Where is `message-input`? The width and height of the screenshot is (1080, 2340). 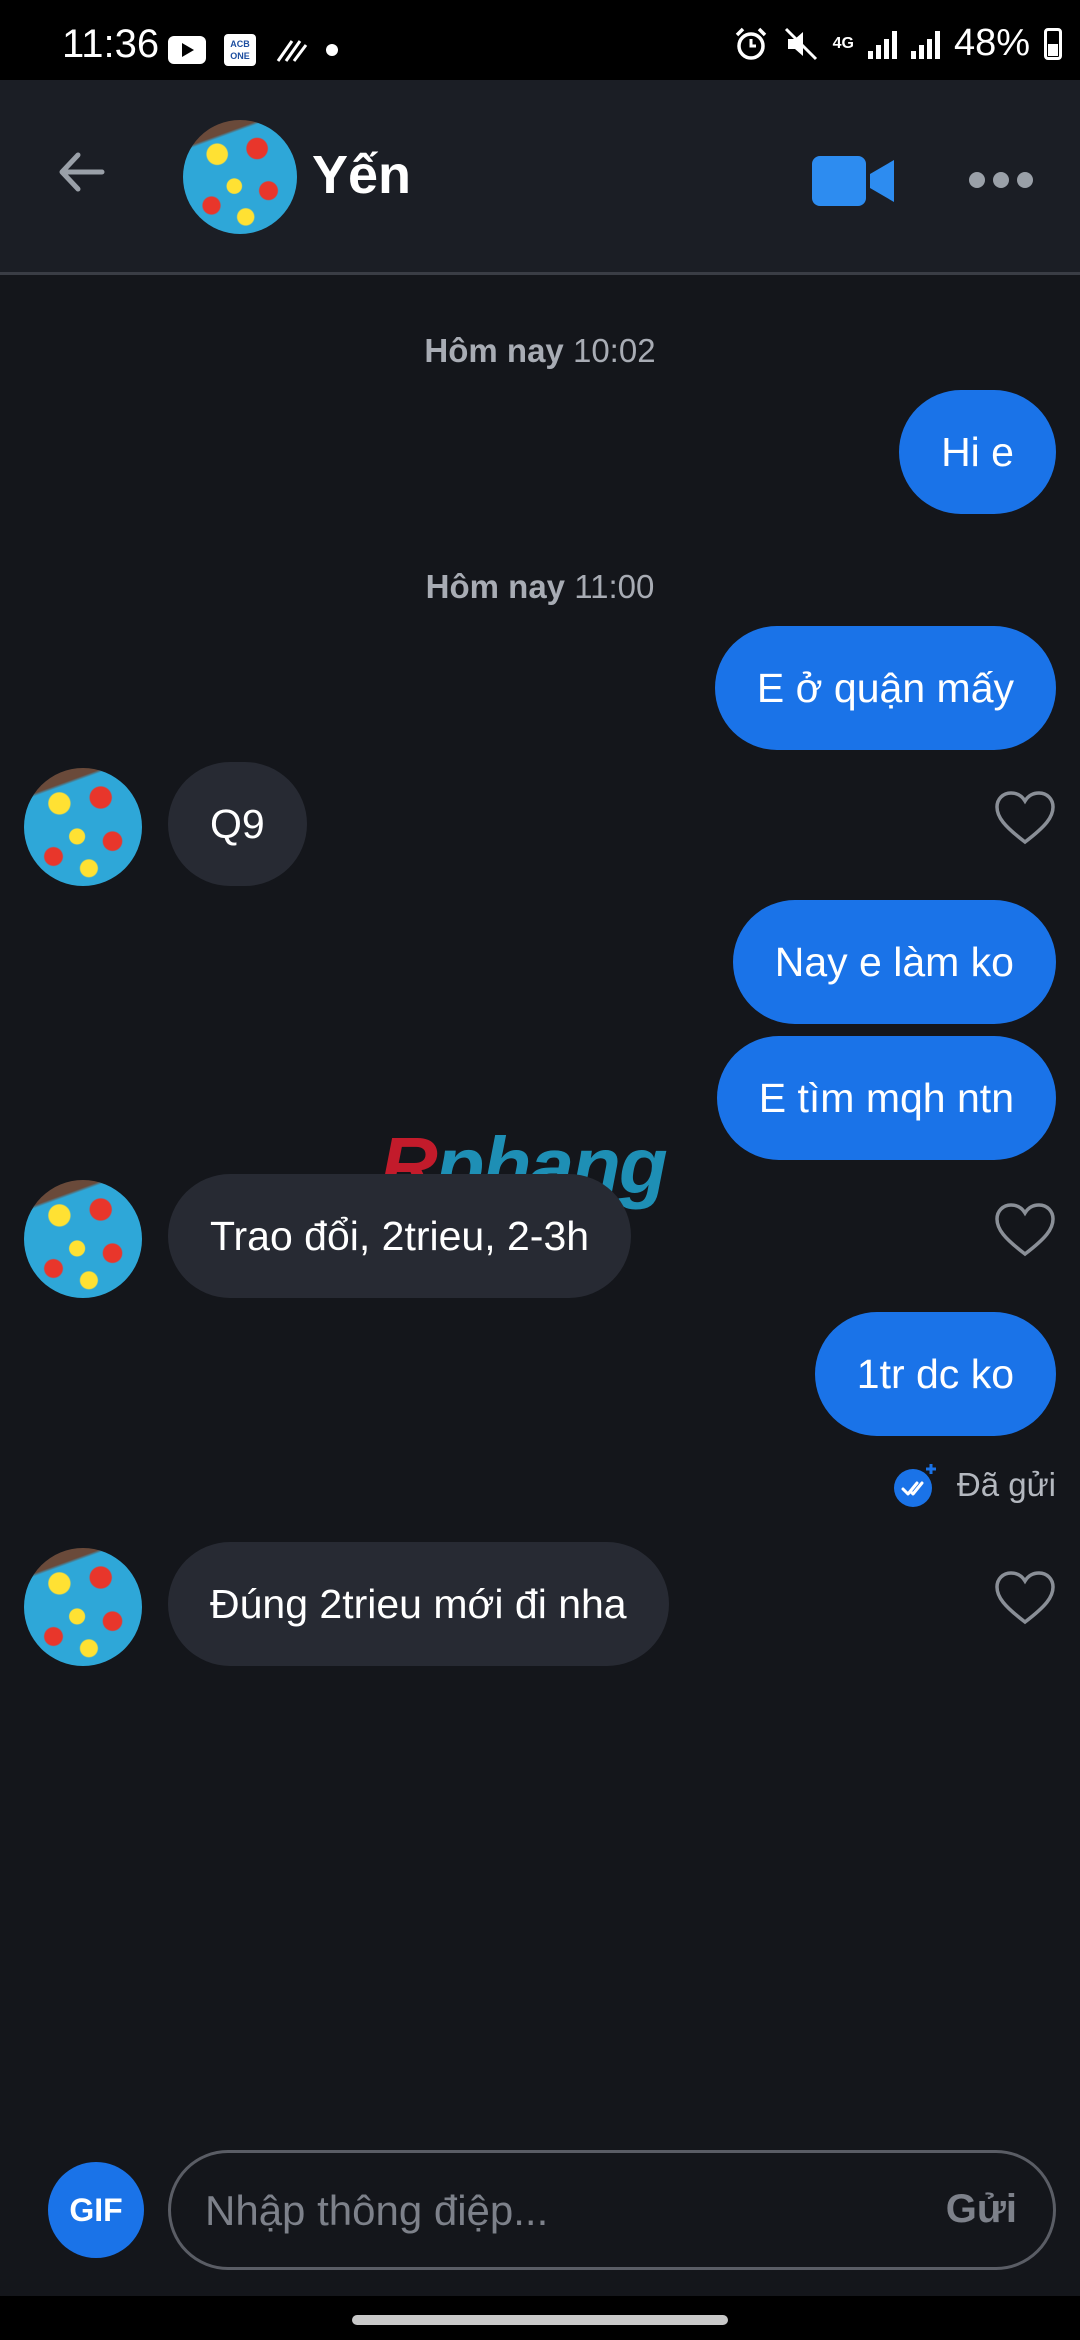
message-input is located at coordinates (525, 2211).